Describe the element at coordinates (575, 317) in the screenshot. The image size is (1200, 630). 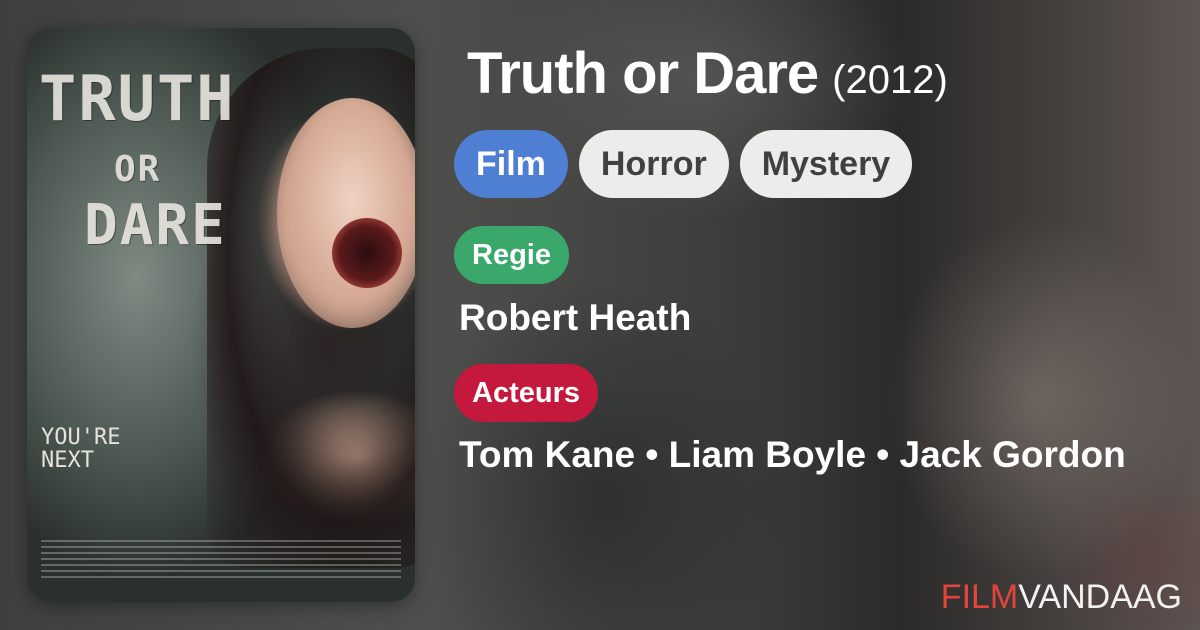
I see `director-name: Robert Heath` at that location.